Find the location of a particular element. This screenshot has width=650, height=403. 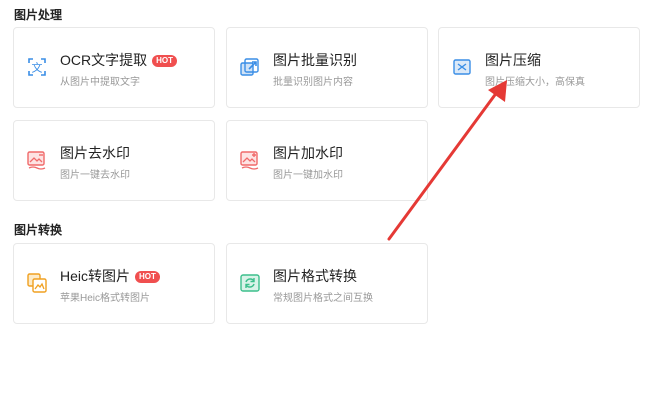

format-convert-desc: 常规图片格式之间互换 is located at coordinates (323, 298).